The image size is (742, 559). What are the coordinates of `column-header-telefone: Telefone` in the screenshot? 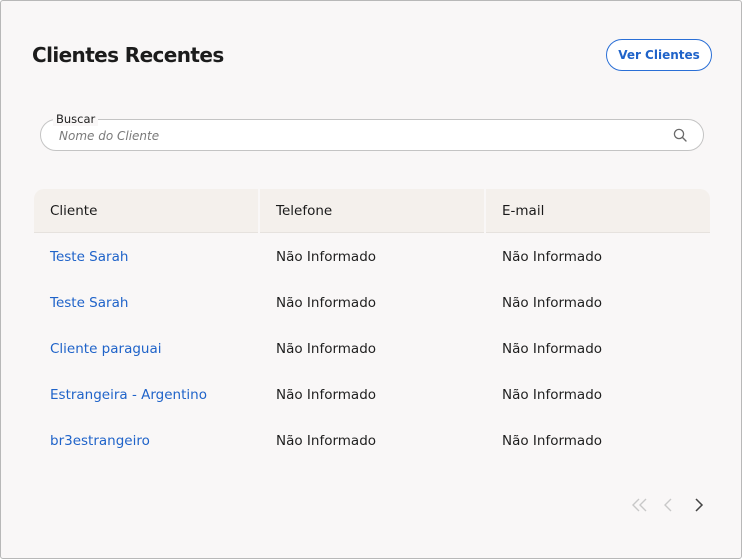 It's located at (372, 211).